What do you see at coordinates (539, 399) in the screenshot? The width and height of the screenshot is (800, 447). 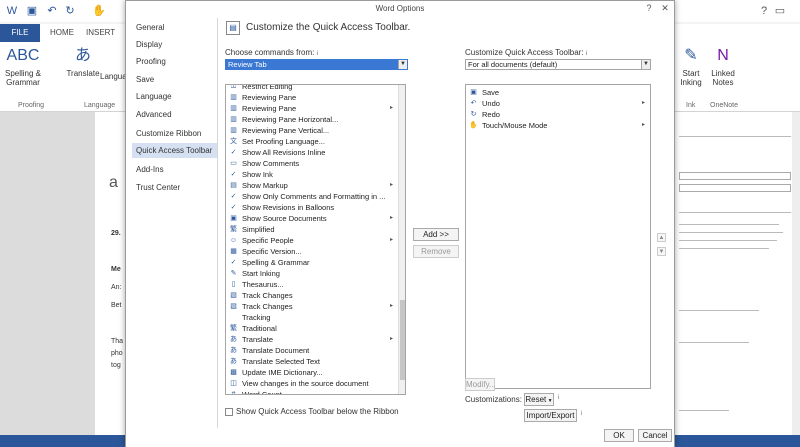 I see `reset-button: Reset ▼` at bounding box center [539, 399].